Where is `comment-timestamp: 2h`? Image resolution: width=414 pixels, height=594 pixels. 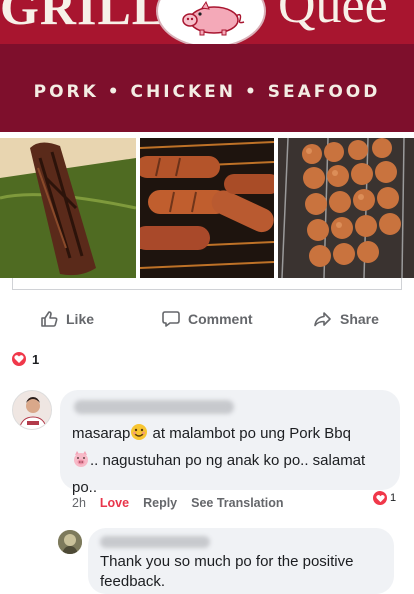
comment-timestamp: 2h is located at coordinates (79, 503).